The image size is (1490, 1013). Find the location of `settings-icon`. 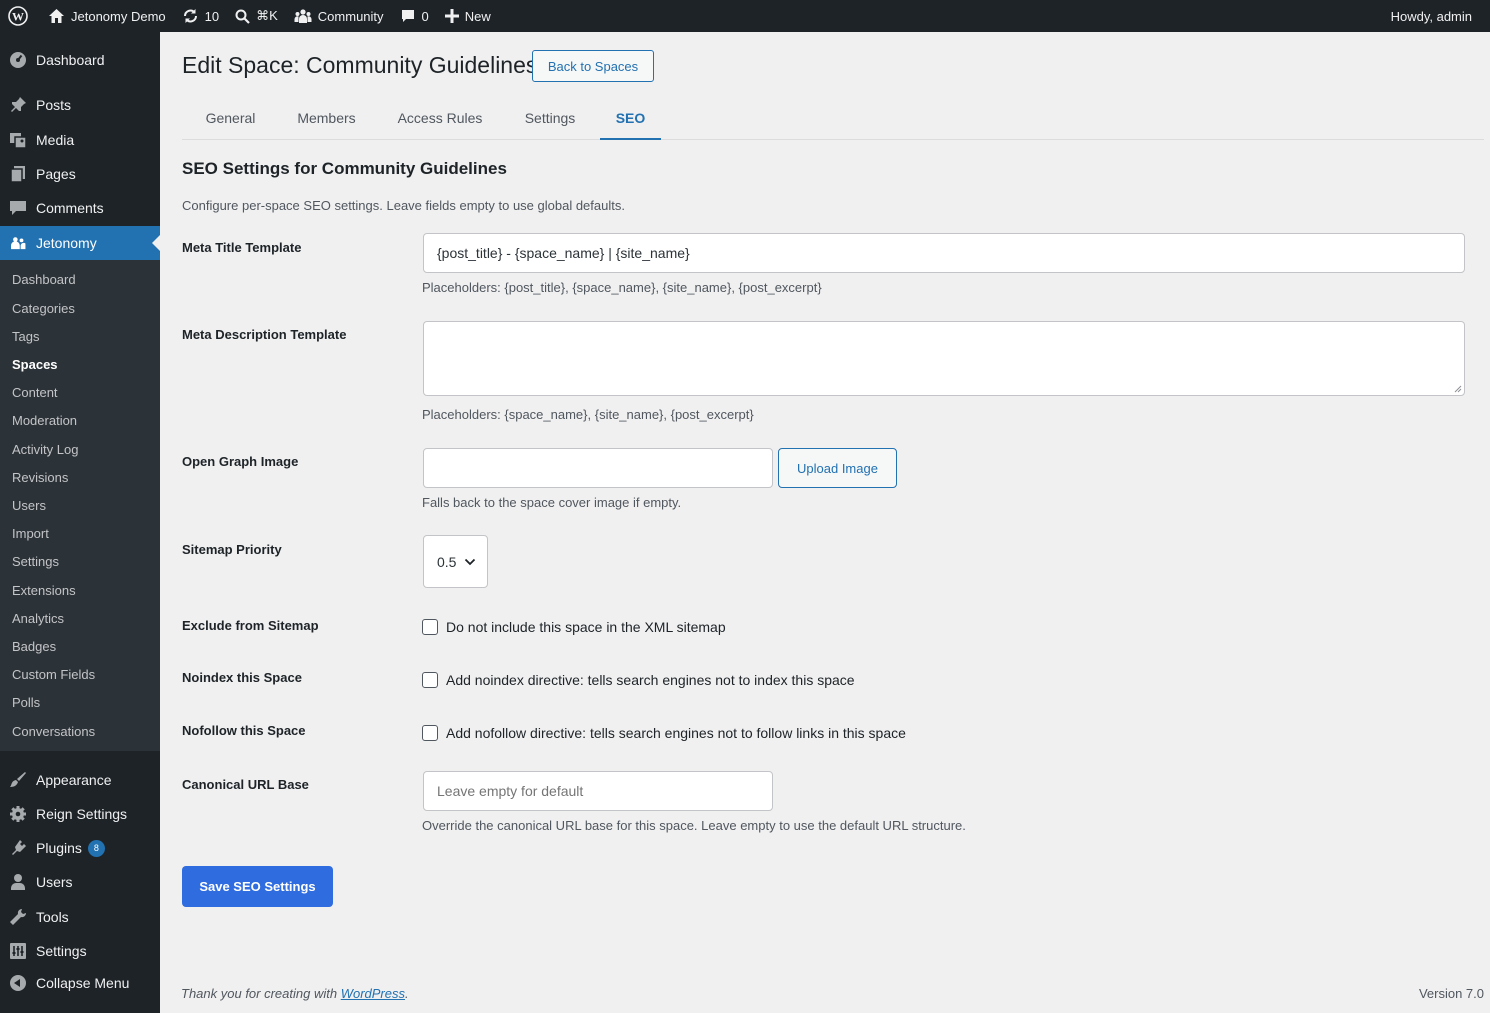

settings-icon is located at coordinates (18, 951).